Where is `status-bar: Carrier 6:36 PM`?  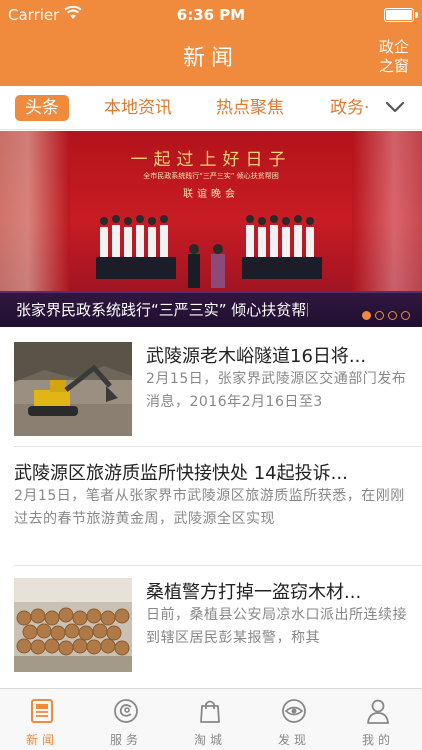 status-bar: Carrier 6:36 PM is located at coordinates (211, 15).